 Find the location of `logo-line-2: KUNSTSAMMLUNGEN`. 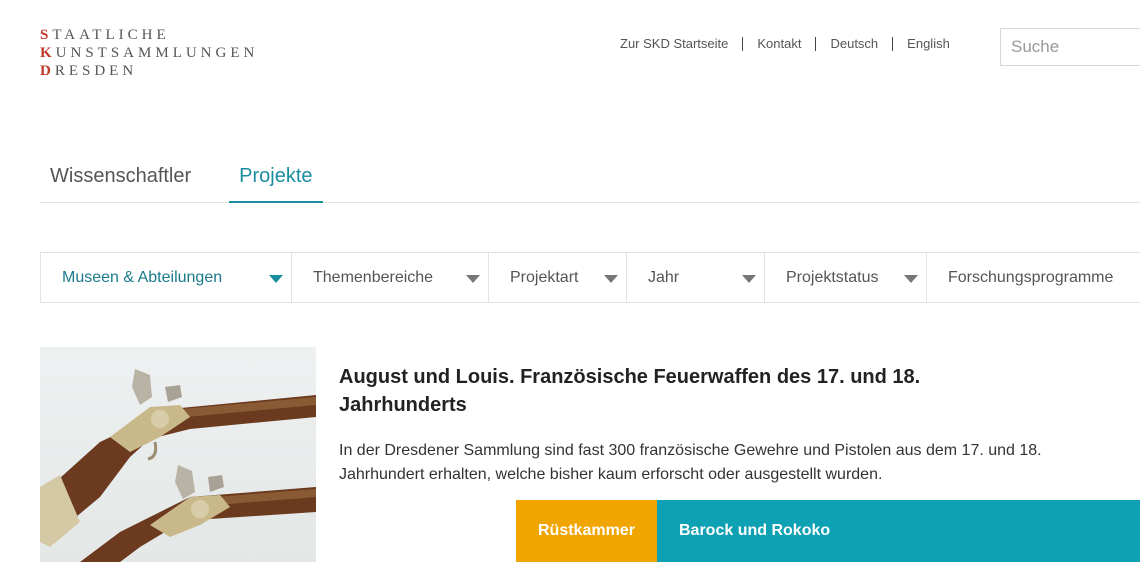

logo-line-2: KUNSTSAMMLUNGEN is located at coordinates (149, 53).